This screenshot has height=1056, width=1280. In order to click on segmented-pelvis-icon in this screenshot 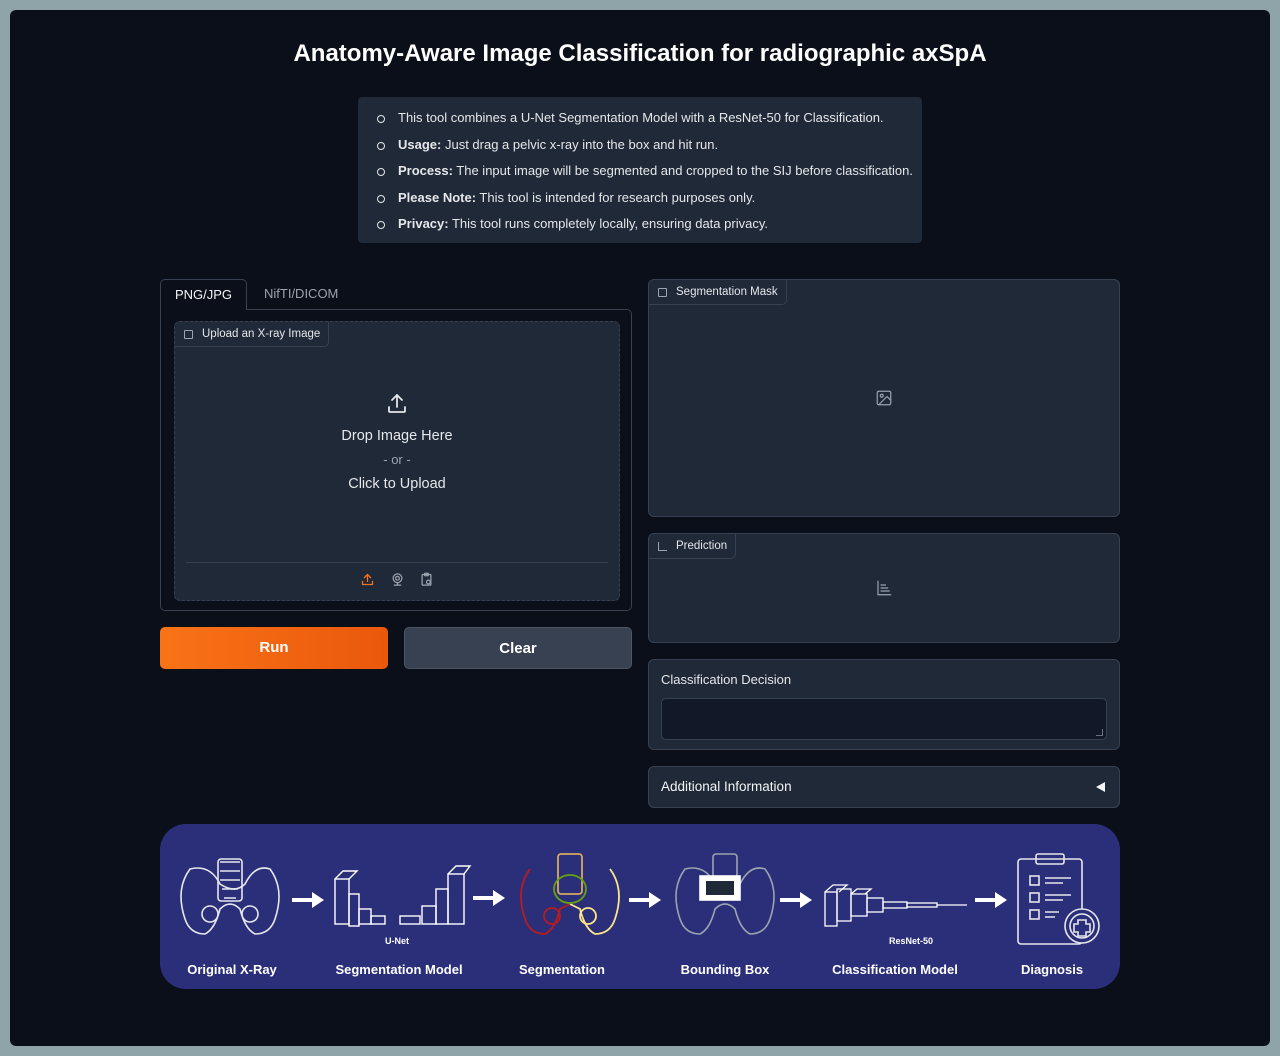, I will do `click(570, 894)`.